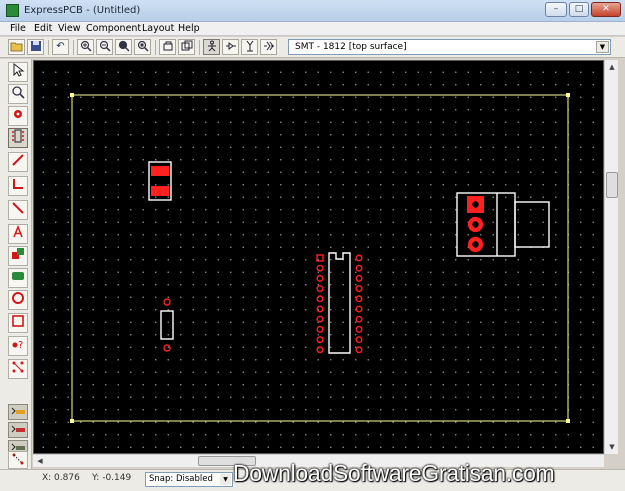 This screenshot has height=491, width=625. What do you see at coordinates (612, 67) in the screenshot?
I see `scroll-up-icon: ▲` at bounding box center [612, 67].